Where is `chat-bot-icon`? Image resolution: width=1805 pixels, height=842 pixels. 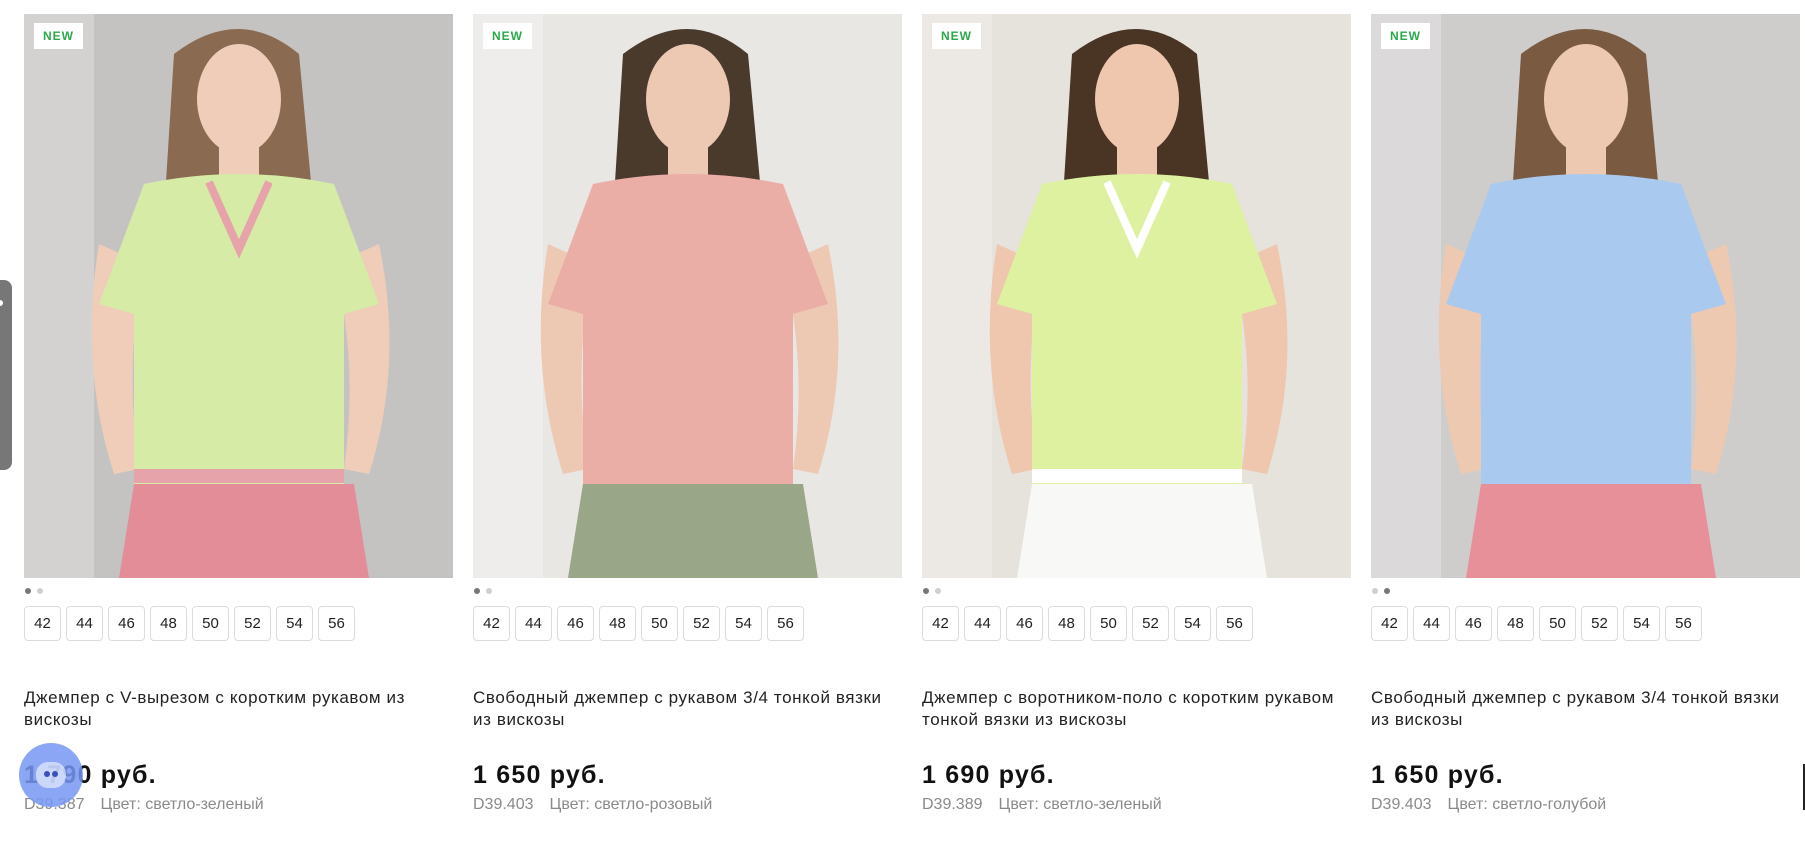 chat-bot-icon is located at coordinates (51, 775).